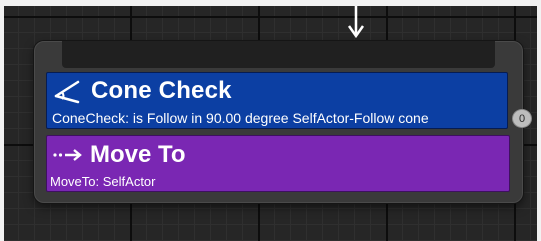 This screenshot has height=241, width=541. What do you see at coordinates (270, 3) in the screenshot?
I see `window-frame-top` at bounding box center [270, 3].